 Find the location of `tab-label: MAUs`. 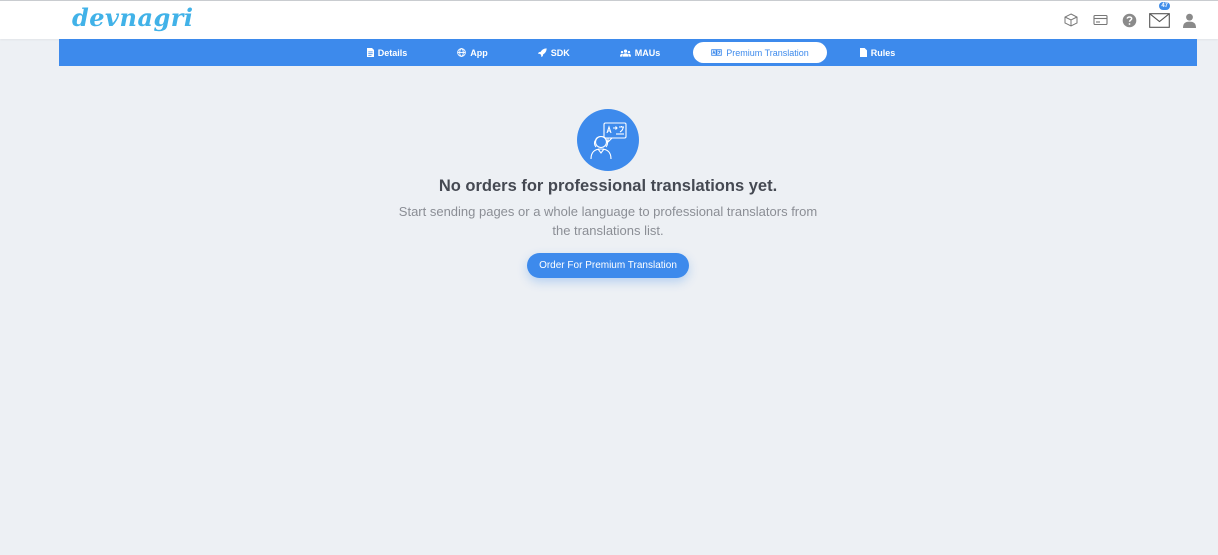

tab-label: MAUs is located at coordinates (647, 52).